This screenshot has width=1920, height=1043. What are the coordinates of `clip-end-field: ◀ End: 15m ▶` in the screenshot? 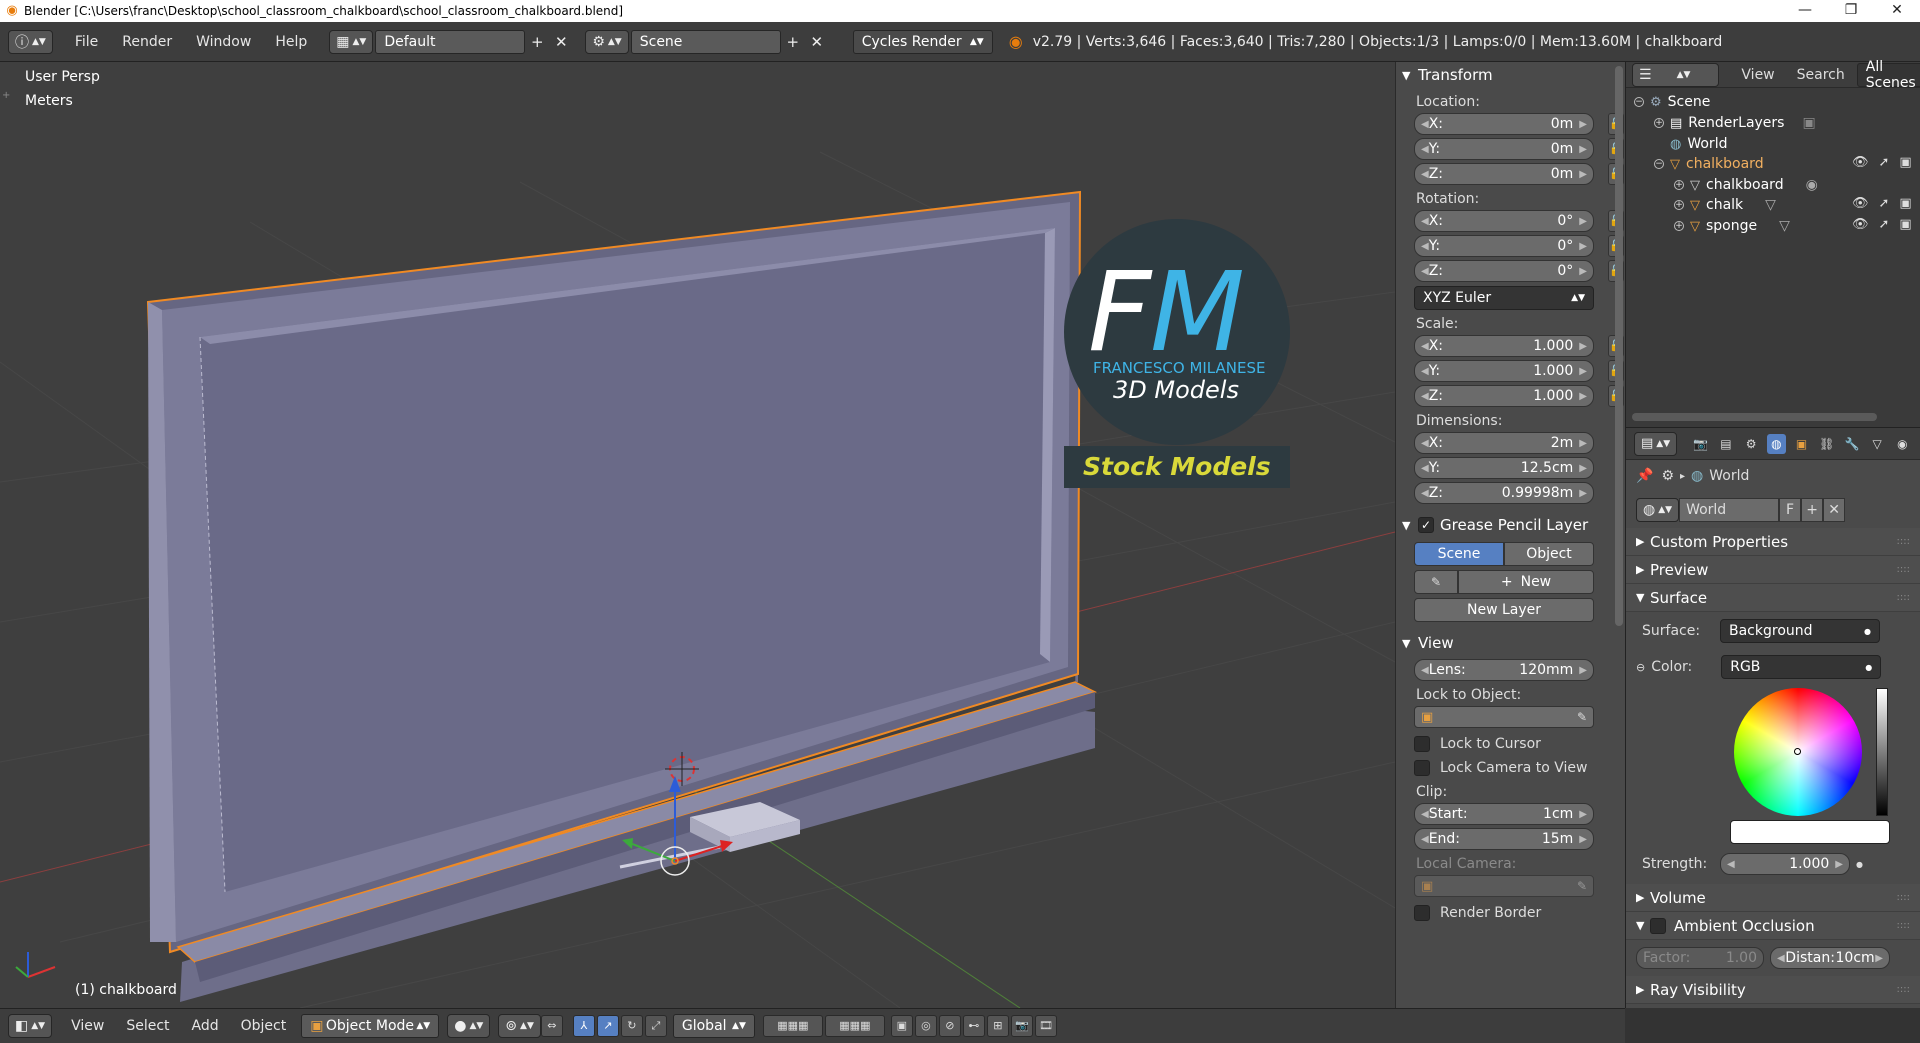 It's located at (1504, 839).